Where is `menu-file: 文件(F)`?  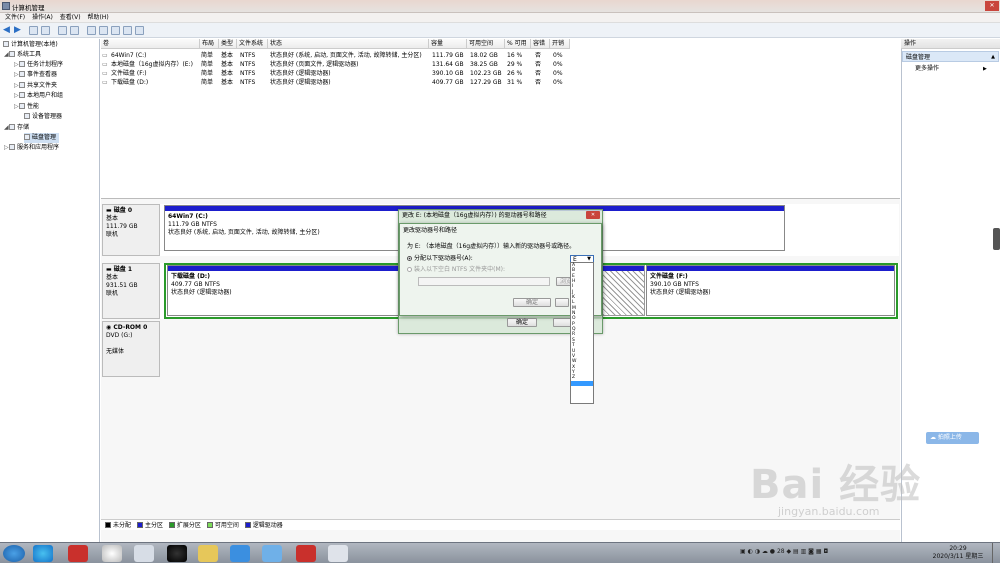 menu-file: 文件(F) is located at coordinates (15, 18).